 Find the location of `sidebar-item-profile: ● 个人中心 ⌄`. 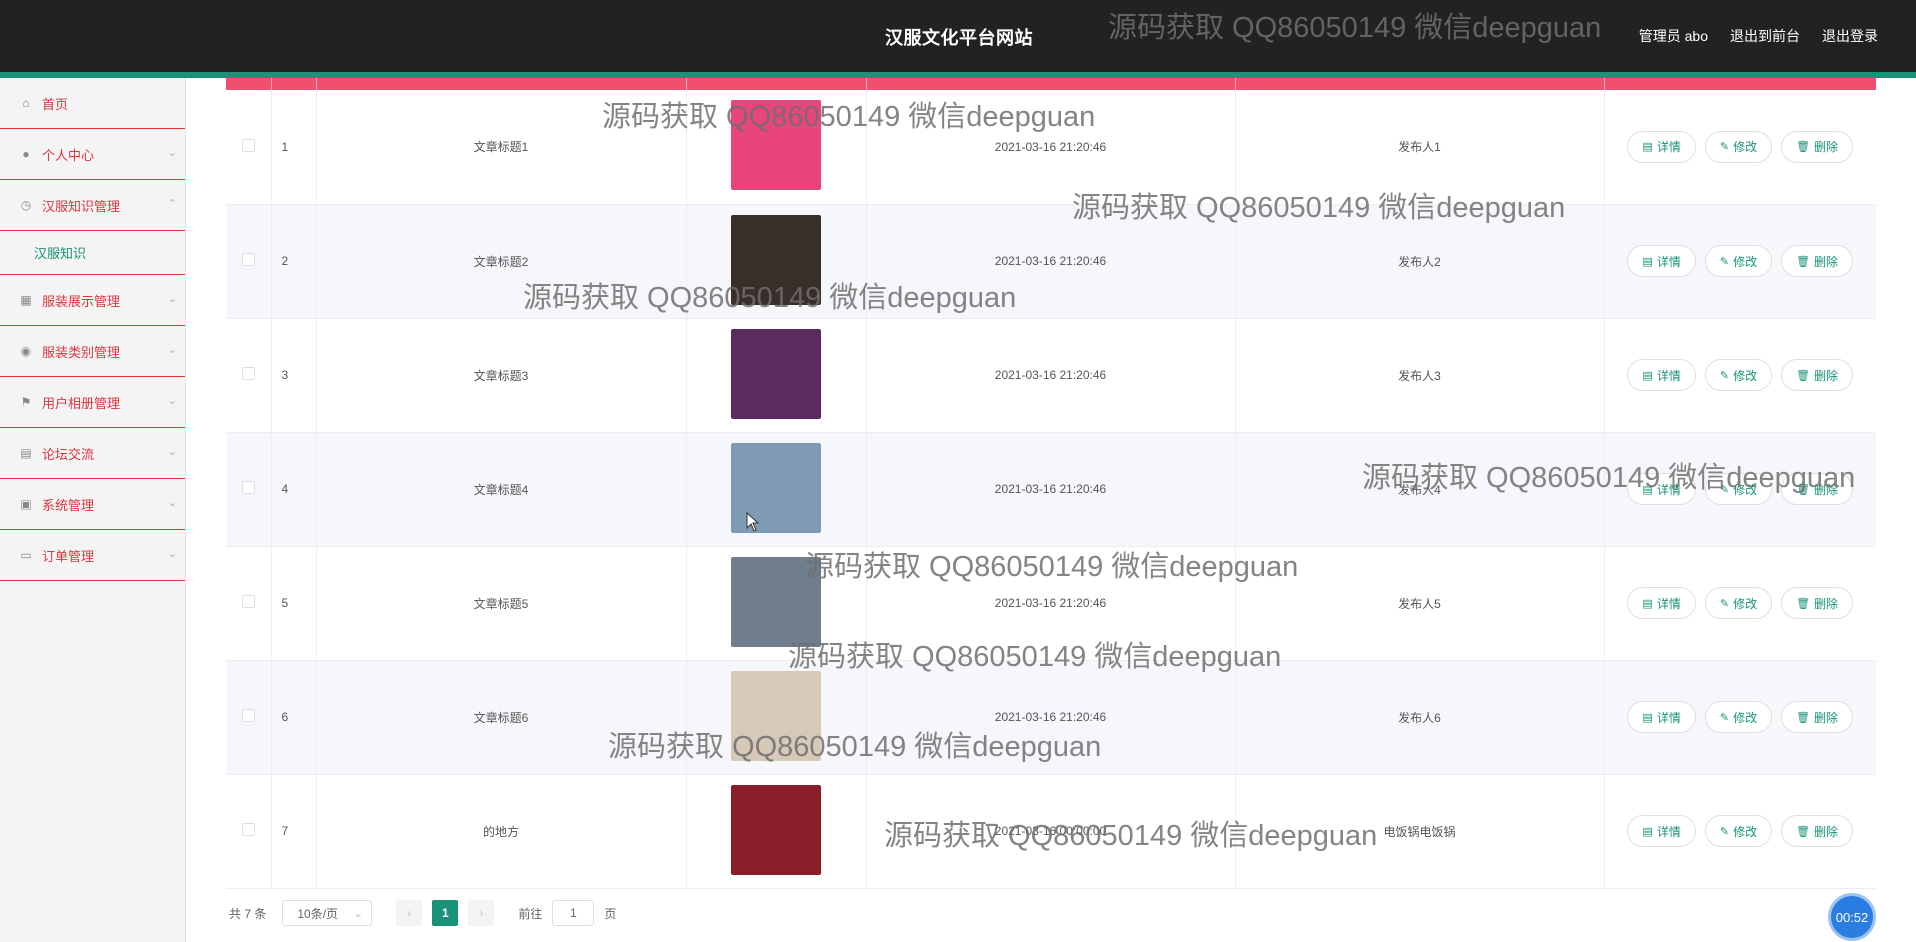

sidebar-item-profile: ● 个人中心 ⌄ is located at coordinates (92, 154).